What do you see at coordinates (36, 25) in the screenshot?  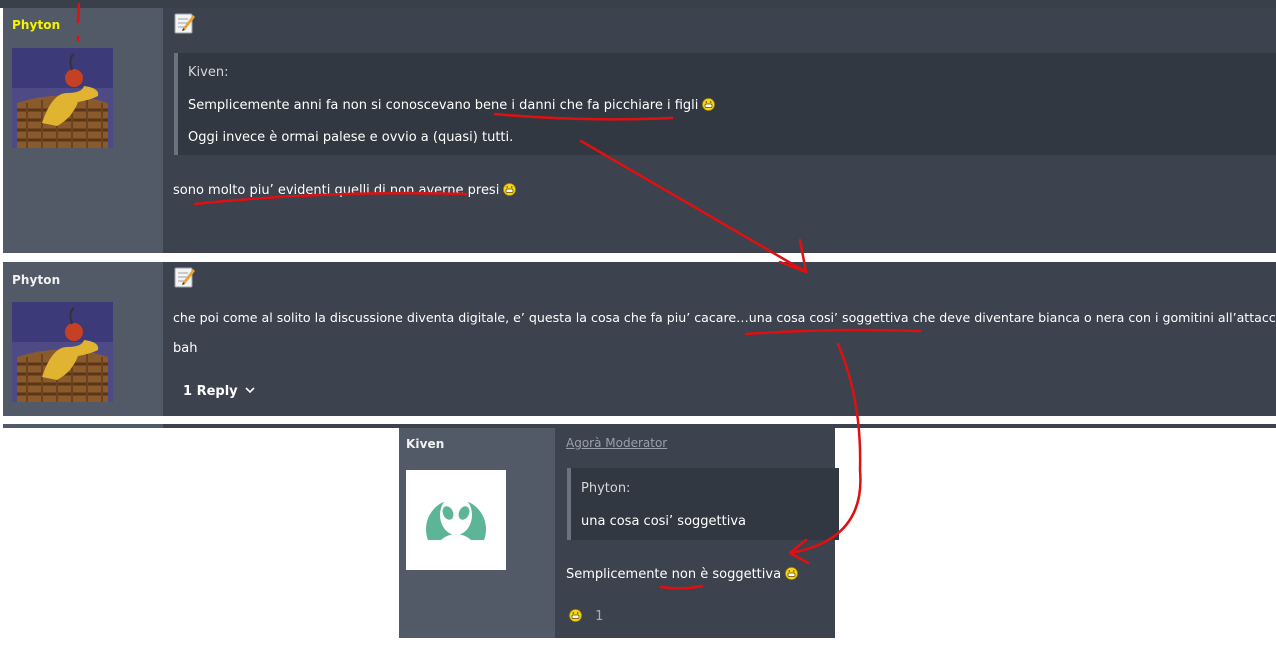 I see `post-1-username: Phyton` at bounding box center [36, 25].